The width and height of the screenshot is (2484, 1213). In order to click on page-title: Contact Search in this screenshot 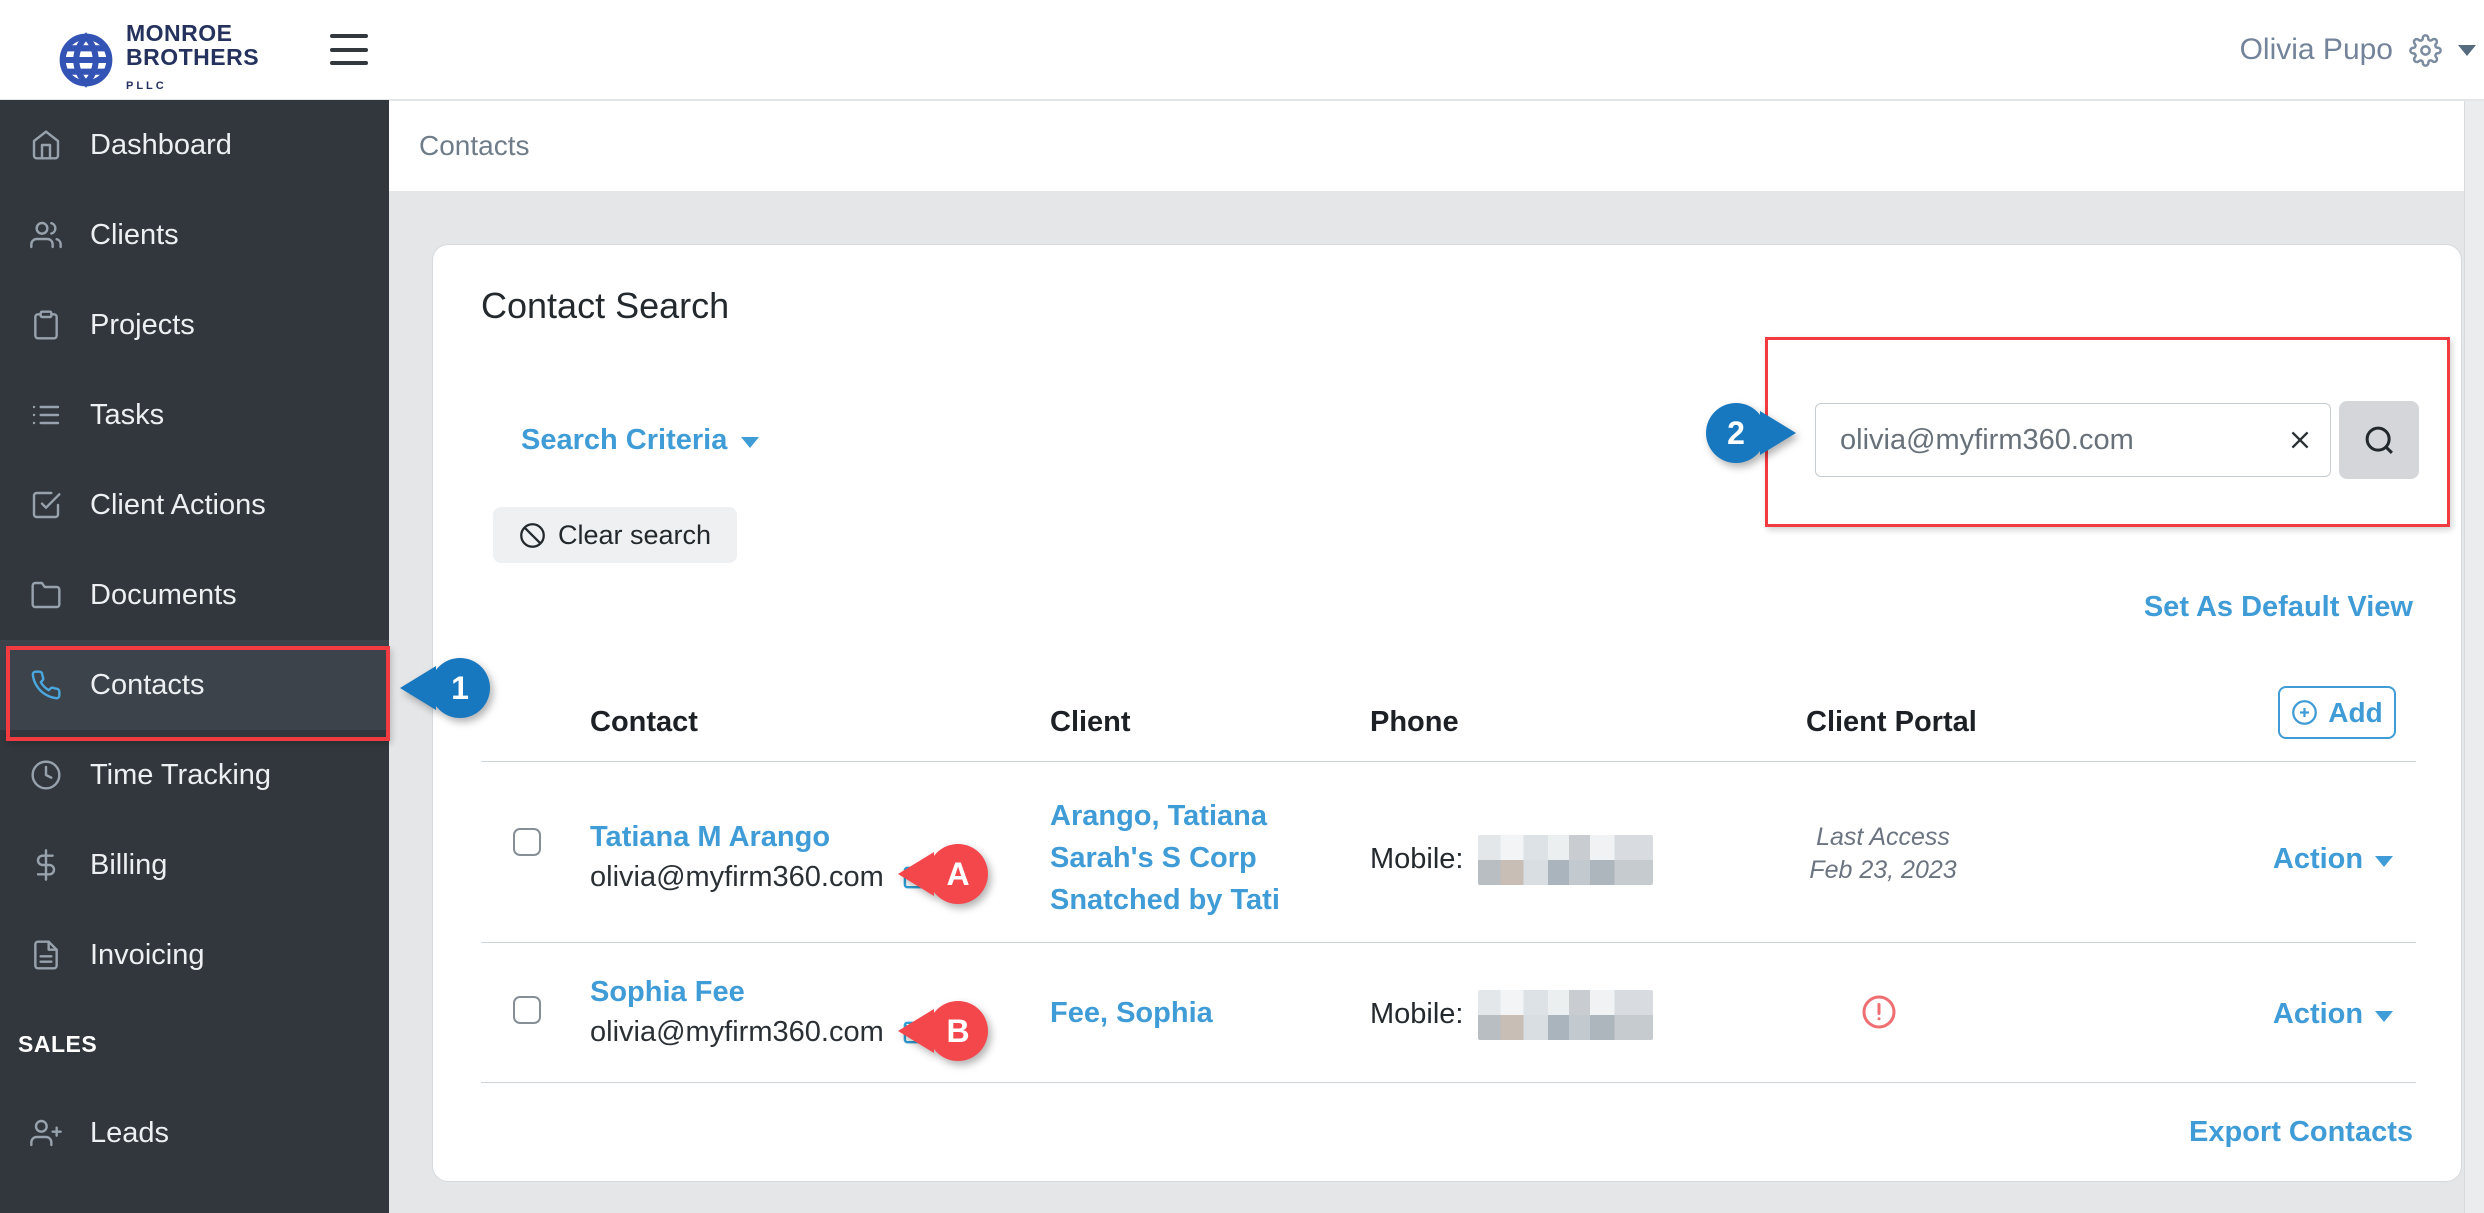, I will do `click(605, 305)`.